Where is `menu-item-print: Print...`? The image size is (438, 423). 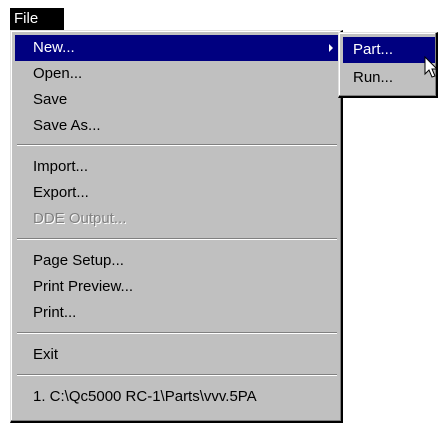
menu-item-print: Print... is located at coordinates (177, 313).